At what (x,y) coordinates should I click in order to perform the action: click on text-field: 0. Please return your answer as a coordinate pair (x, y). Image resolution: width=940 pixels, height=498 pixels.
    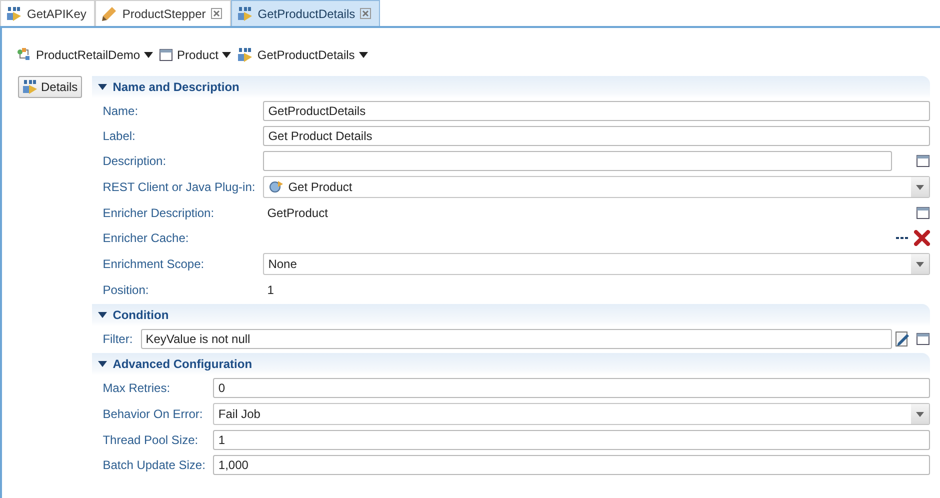
    Looking at the image, I should click on (571, 388).